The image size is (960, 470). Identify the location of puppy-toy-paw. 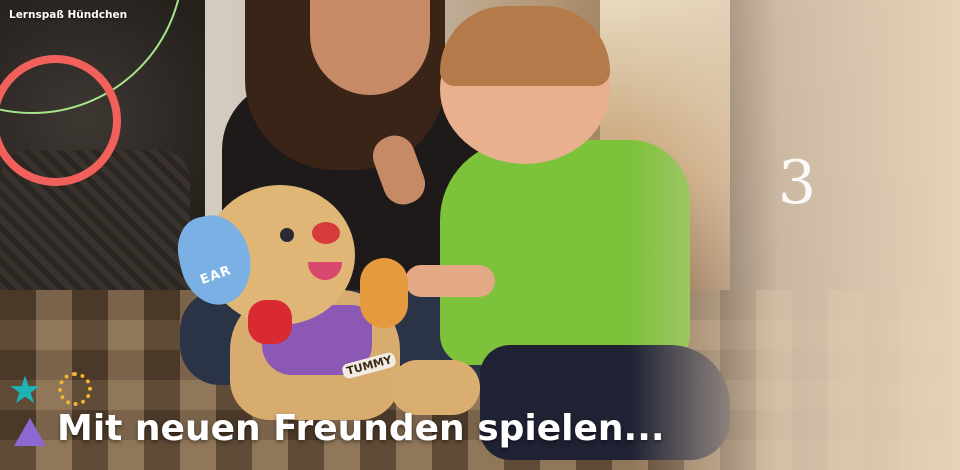
(384, 293).